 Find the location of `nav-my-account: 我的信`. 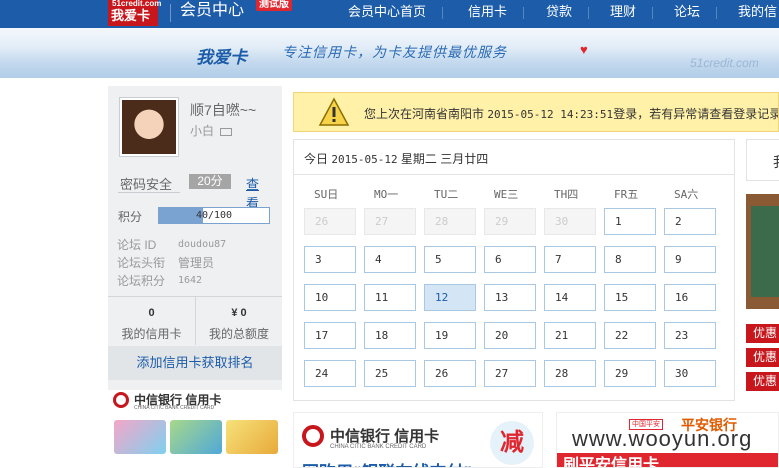

nav-my-account: 我的信 is located at coordinates (757, 12).